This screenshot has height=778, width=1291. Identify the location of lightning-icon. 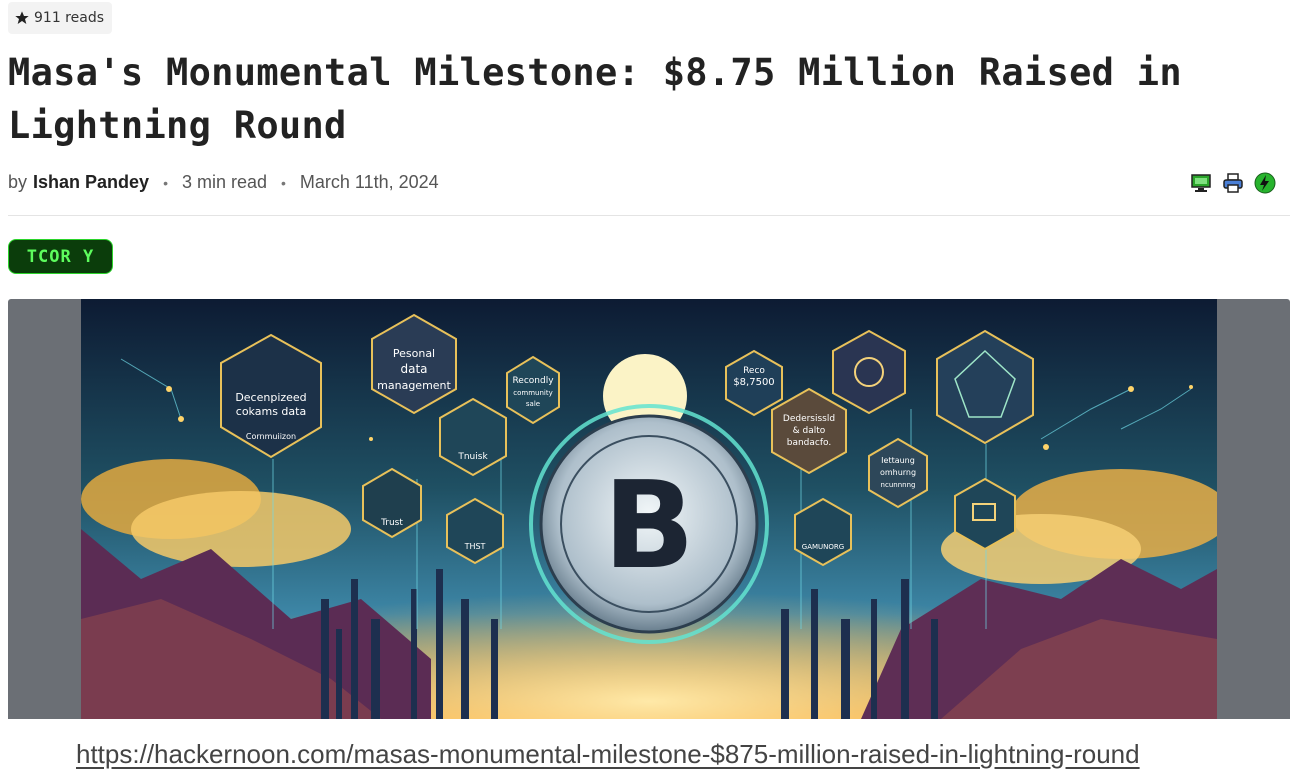
(1265, 183).